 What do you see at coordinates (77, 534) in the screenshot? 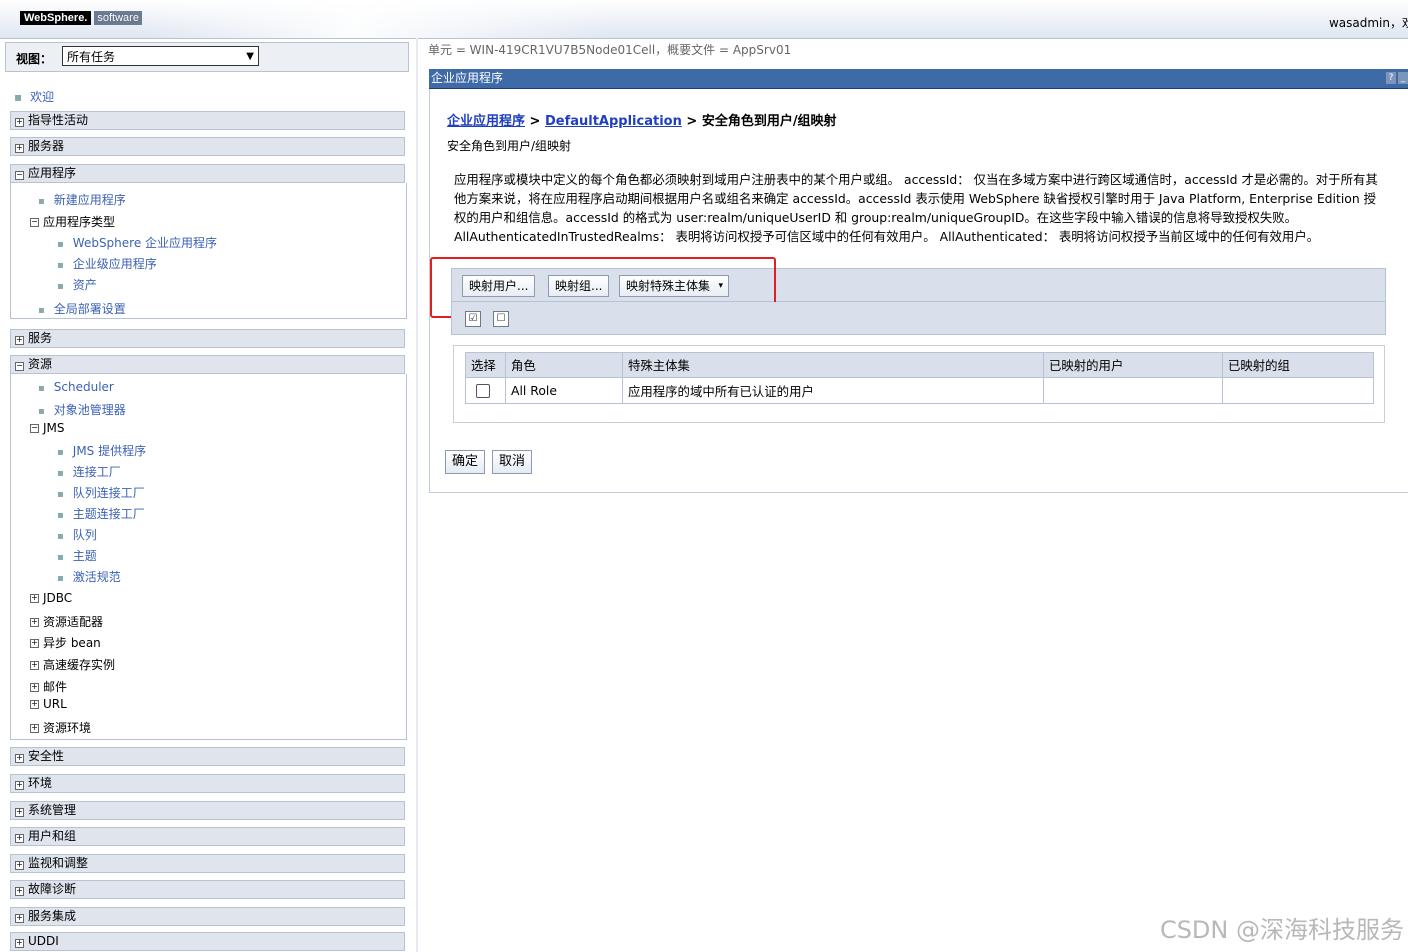
I see `nav-item-queues: ▪ 队列` at bounding box center [77, 534].